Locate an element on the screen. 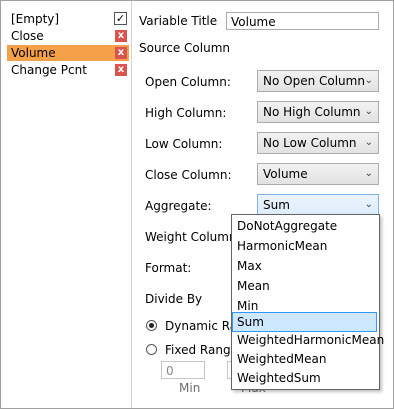 This screenshot has width=394, height=409. open-column-select: No Open Column ⌄ is located at coordinates (318, 81).